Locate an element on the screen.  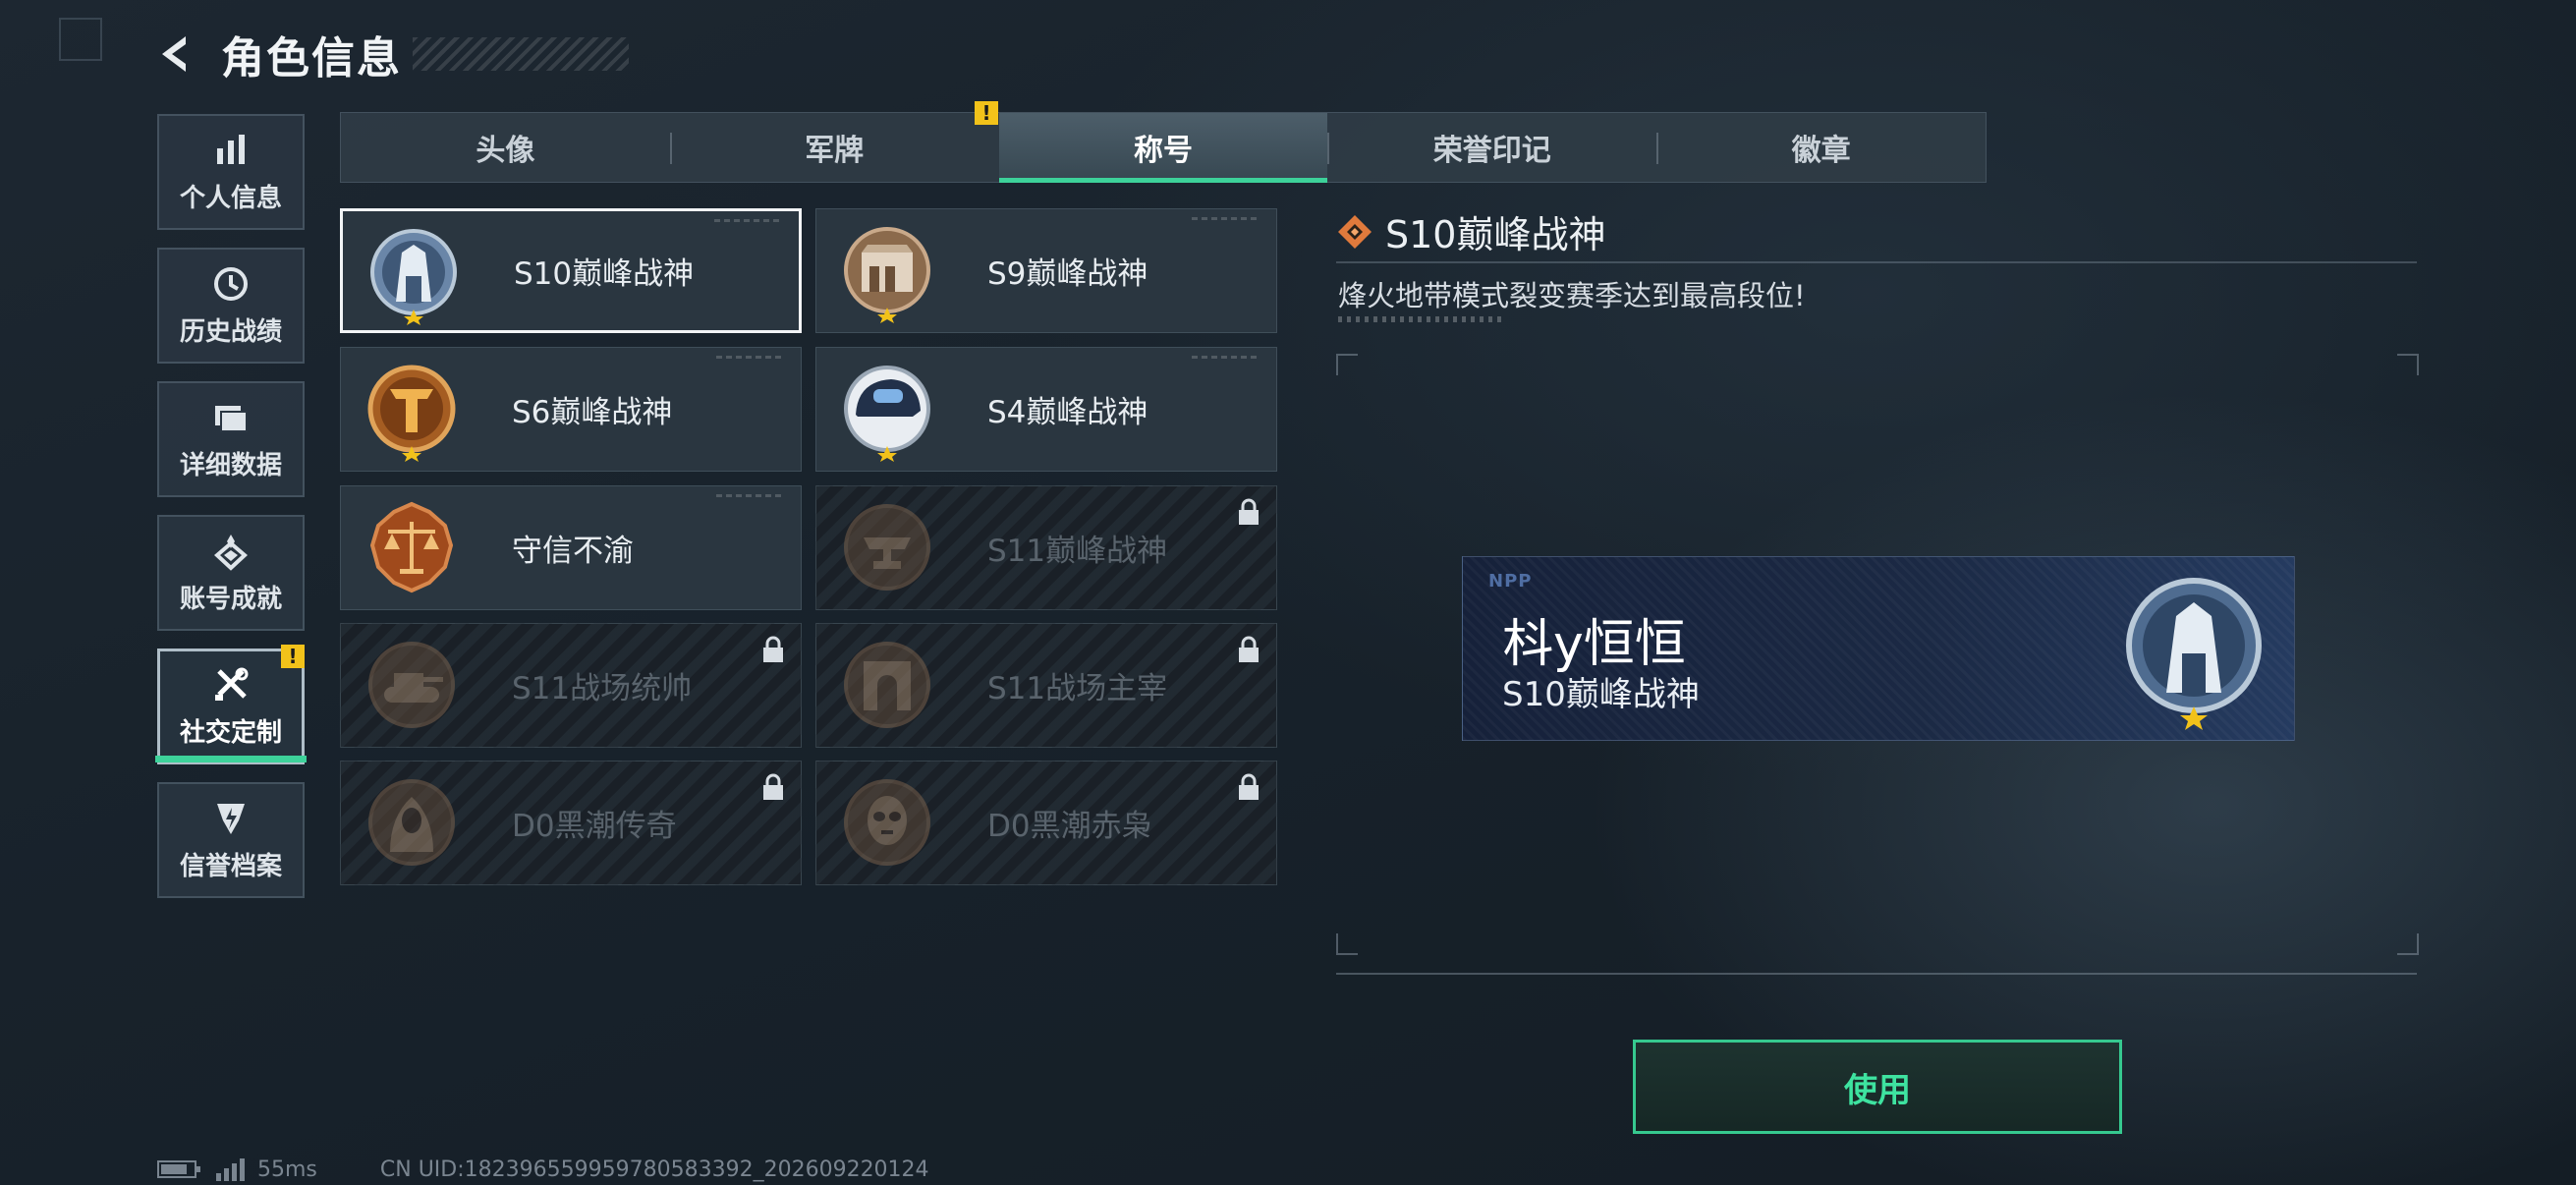
page-header: 角色信息 is located at coordinates (277, 54).